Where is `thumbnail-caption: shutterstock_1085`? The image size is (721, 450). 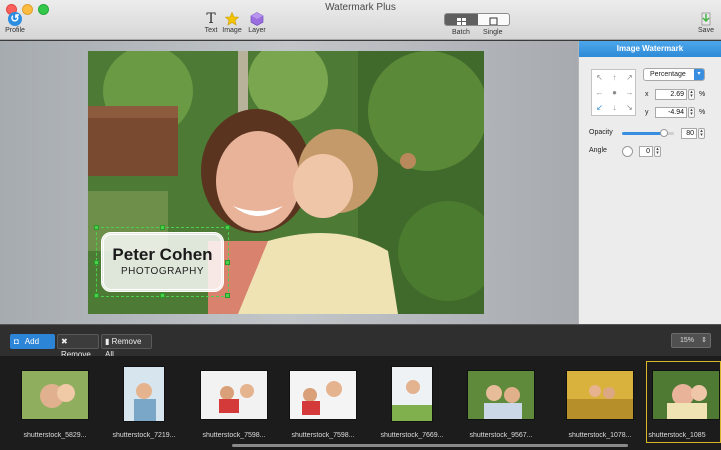
thumbnail-caption: shutterstock_1085 is located at coordinates (677, 435).